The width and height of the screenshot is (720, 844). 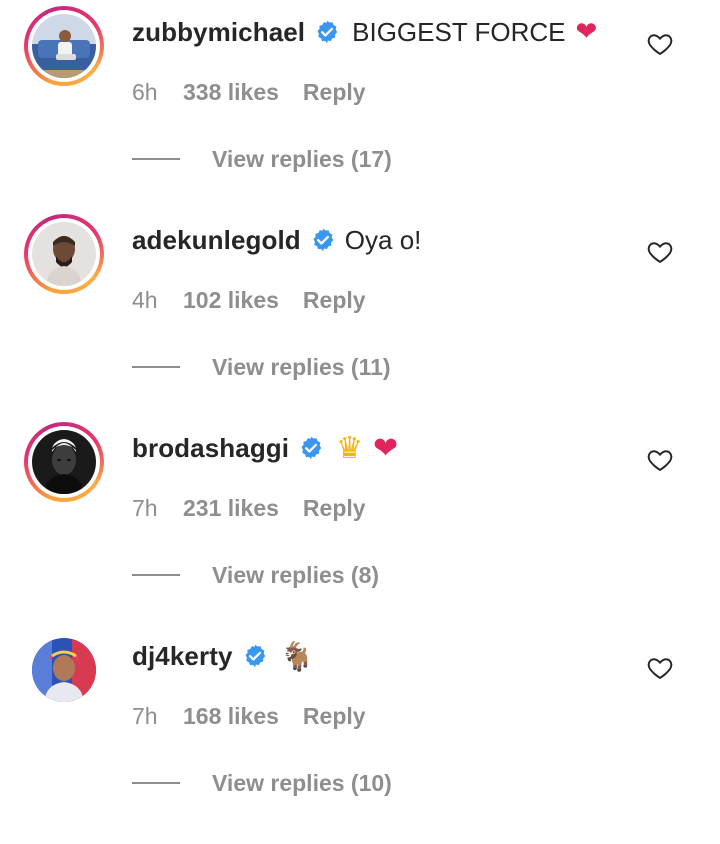 What do you see at coordinates (231, 508) in the screenshot?
I see `like-count: 231 likes` at bounding box center [231, 508].